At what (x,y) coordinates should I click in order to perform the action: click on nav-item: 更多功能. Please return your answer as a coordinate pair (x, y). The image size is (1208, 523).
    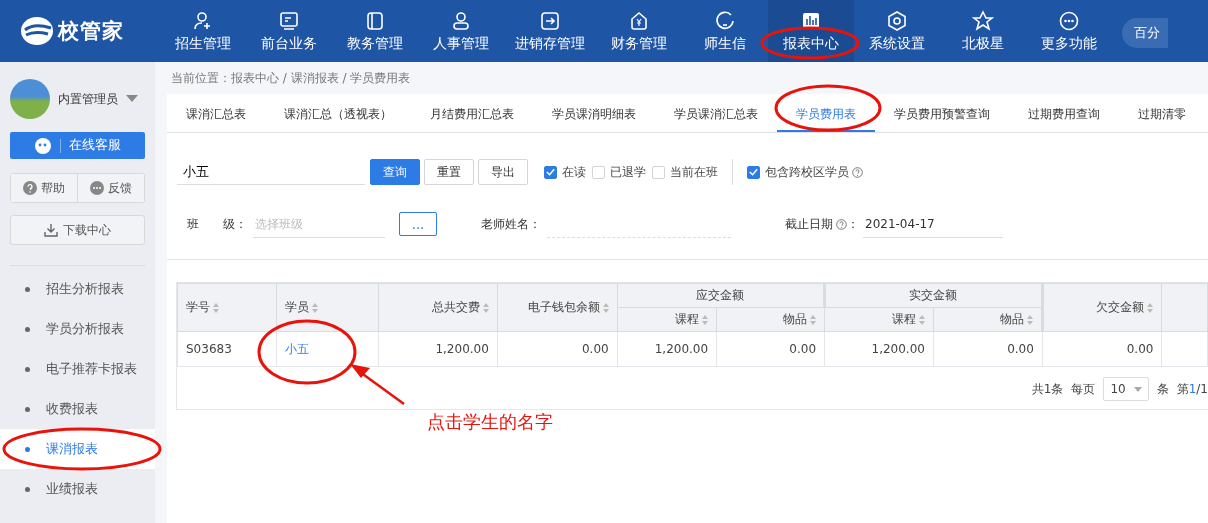
    Looking at the image, I should click on (1069, 31).